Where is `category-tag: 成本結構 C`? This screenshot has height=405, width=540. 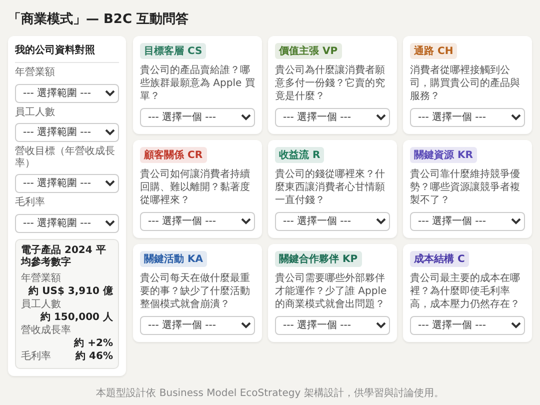
category-tag: 成本結構 C is located at coordinates (439, 259).